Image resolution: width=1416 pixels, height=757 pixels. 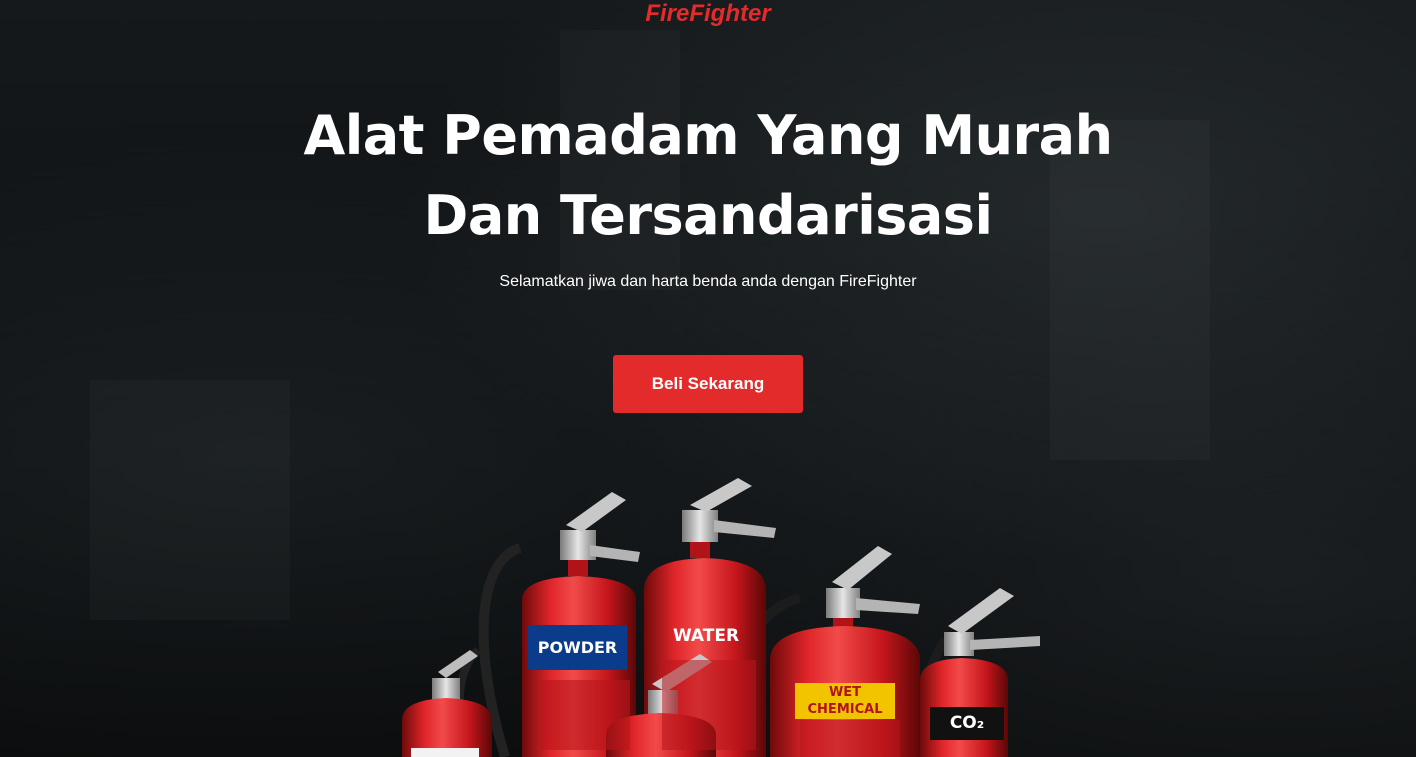 What do you see at coordinates (845, 701) in the screenshot?
I see `wet-chemical-label: WET CHEMICAL` at bounding box center [845, 701].